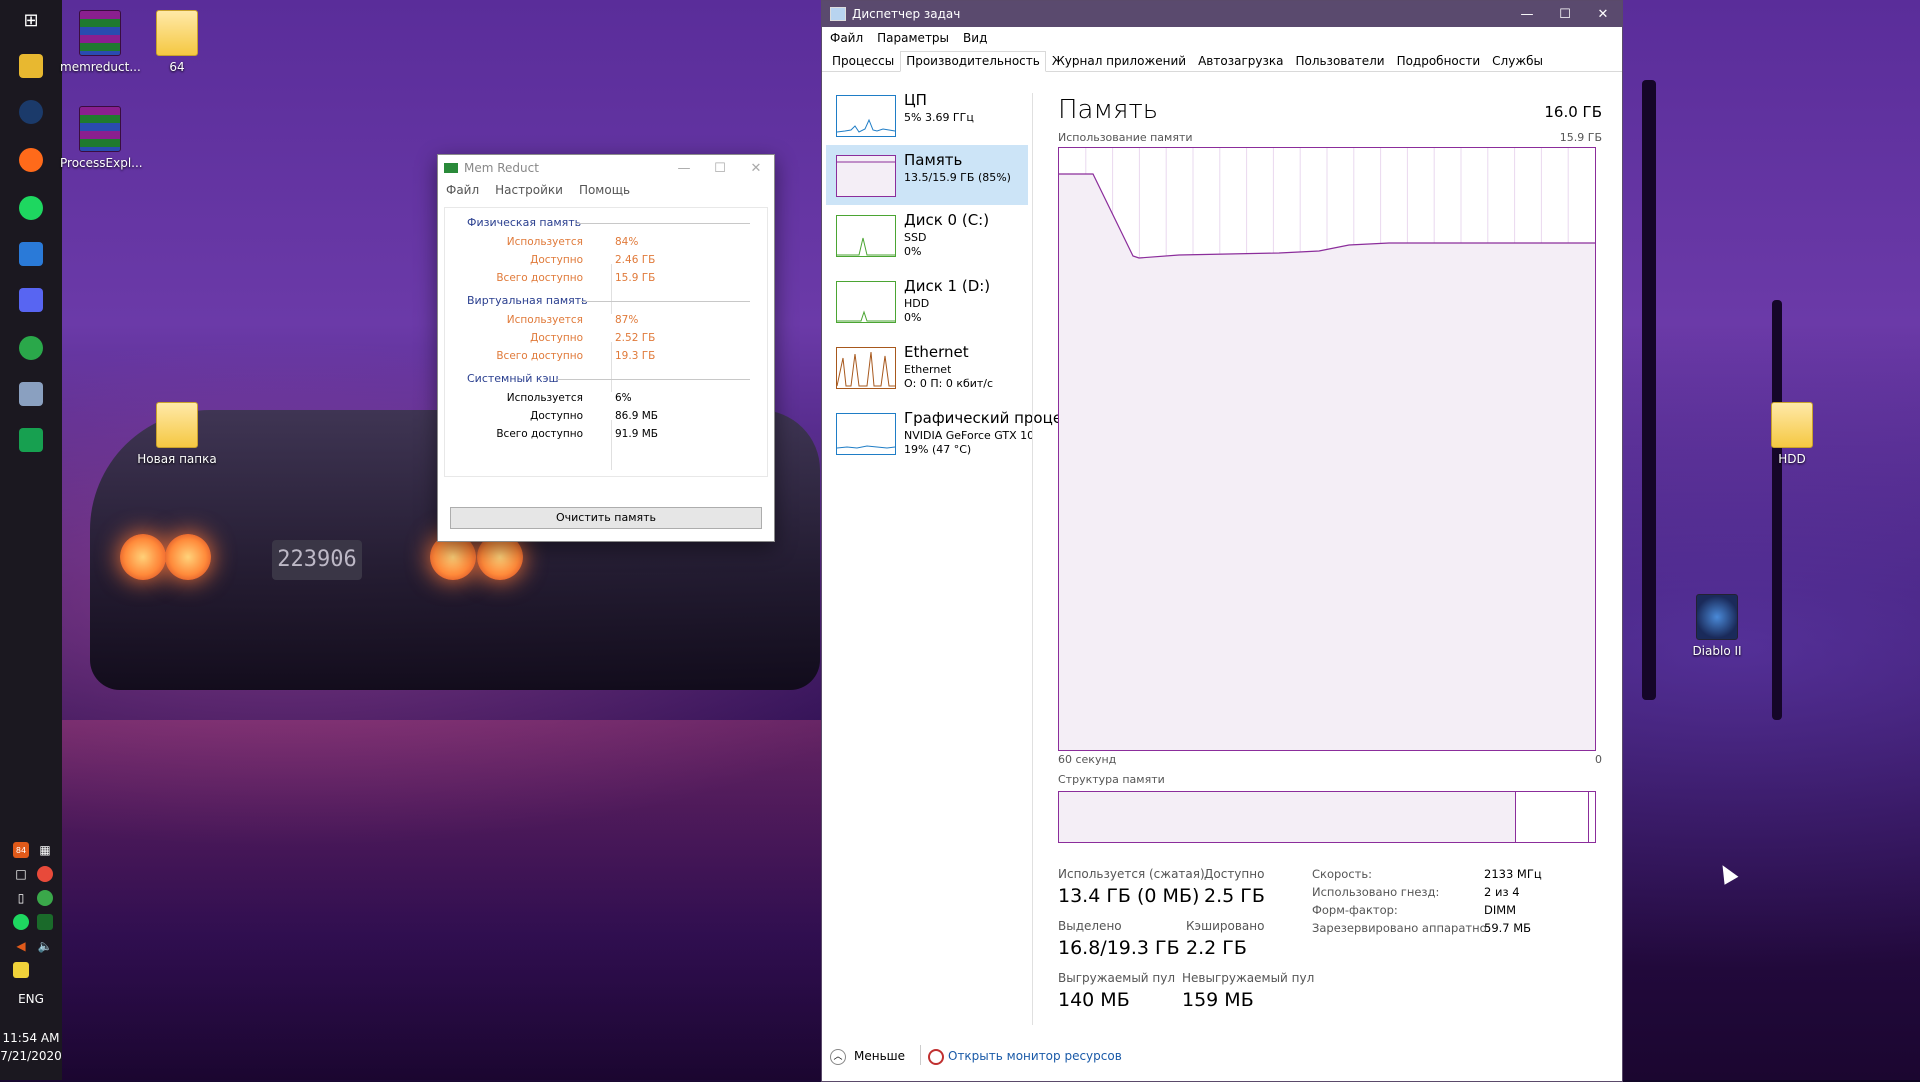  Describe the element at coordinates (949, 383) in the screenshot. I see `sidebar-item-sub2: О: 0 П: 0 кбит/с` at that location.